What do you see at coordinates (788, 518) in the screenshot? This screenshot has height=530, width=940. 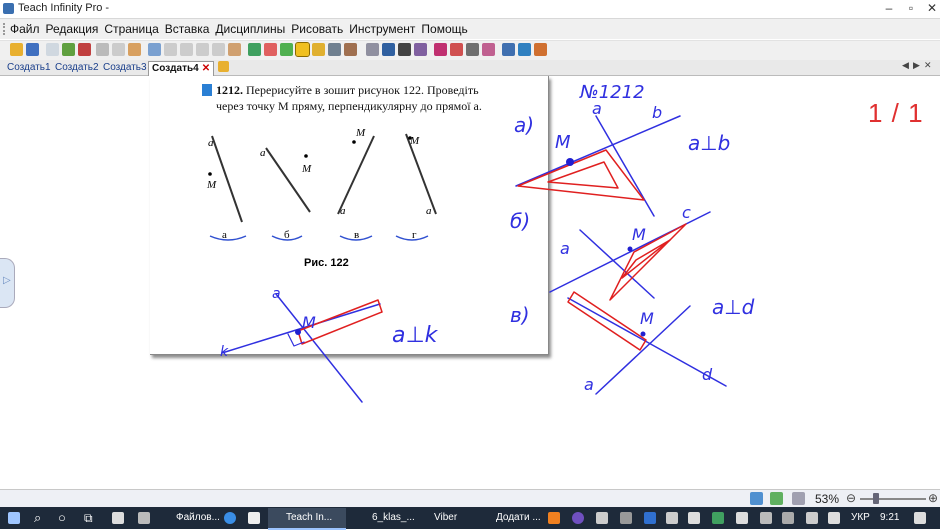 I see `tray-app-9-icon` at bounding box center [788, 518].